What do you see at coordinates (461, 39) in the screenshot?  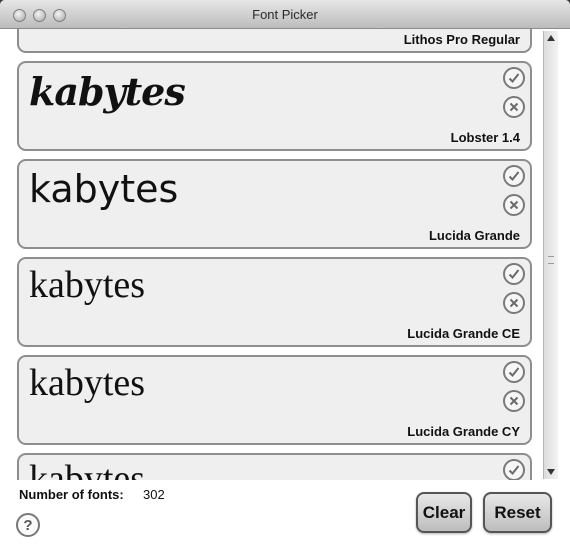 I see `font-name-label: Lithos Pro Regular` at bounding box center [461, 39].